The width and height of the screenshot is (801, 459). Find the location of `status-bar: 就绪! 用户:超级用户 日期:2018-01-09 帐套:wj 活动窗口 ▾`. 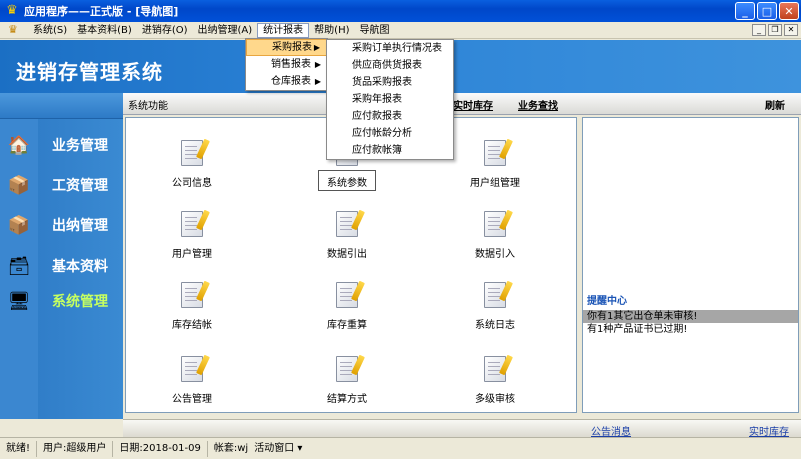

status-bar: 就绪! 用户:超级用户 日期:2018-01-09 帐套:wj 活动窗口 ▾ is located at coordinates (400, 448).